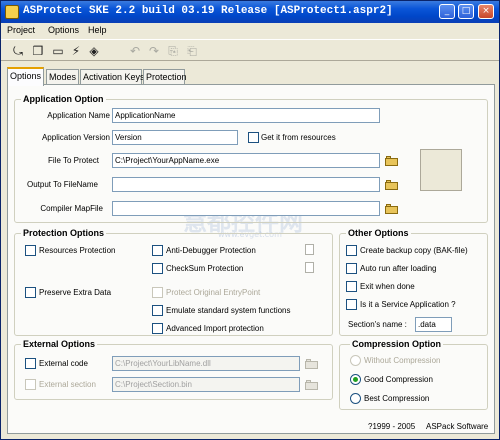 This screenshot has height=440, width=500. What do you see at coordinates (355, 379) in the screenshot?
I see `good-compression-radio` at bounding box center [355, 379].